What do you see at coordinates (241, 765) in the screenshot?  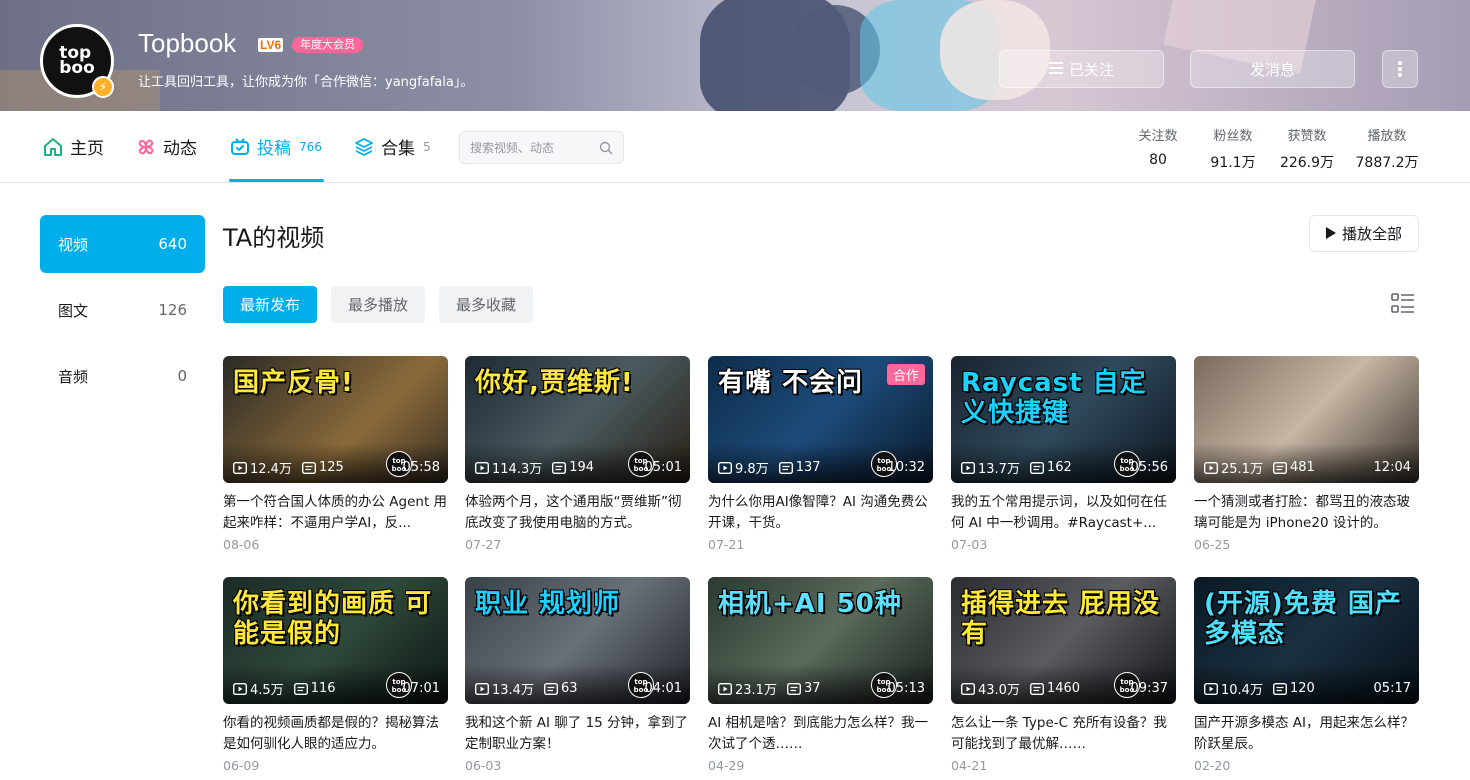 I see `publish-date: 06-09` at bounding box center [241, 765].